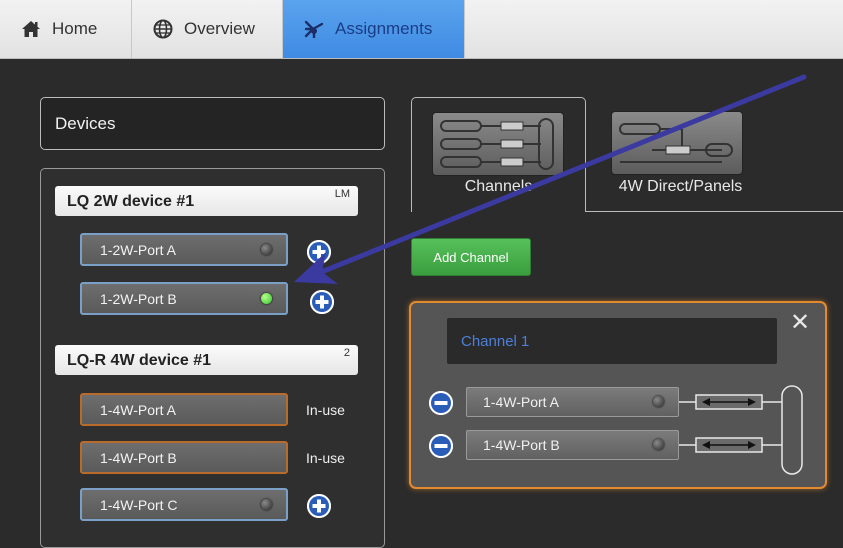 This screenshot has width=843, height=548. Describe the element at coordinates (212, 123) in the screenshot. I see `devices-header: Devices` at that location.